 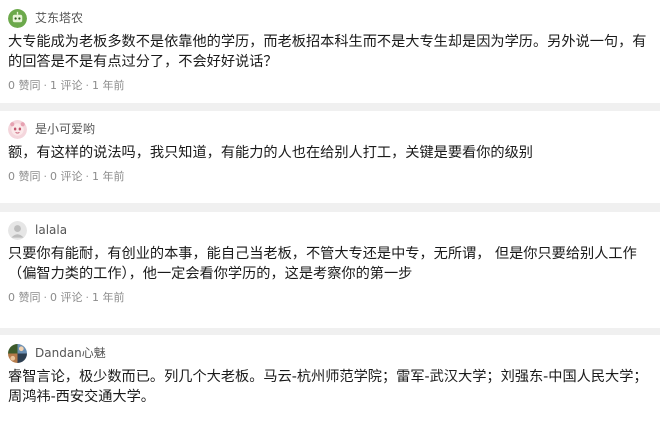 I want to click on username: 是小可爱哟, so click(x=65, y=129).